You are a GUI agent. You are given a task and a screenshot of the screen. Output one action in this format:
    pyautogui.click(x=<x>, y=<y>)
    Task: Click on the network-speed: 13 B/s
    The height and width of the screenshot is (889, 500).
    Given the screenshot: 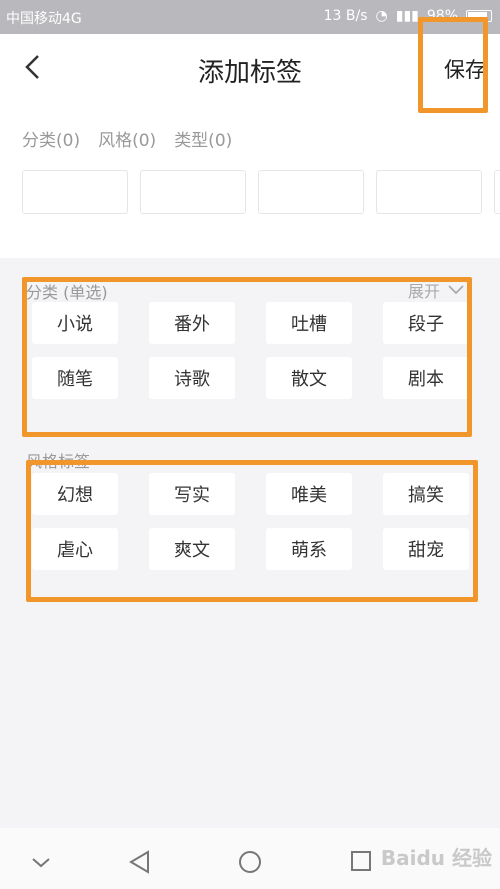 What is the action you would take?
    pyautogui.click(x=345, y=16)
    